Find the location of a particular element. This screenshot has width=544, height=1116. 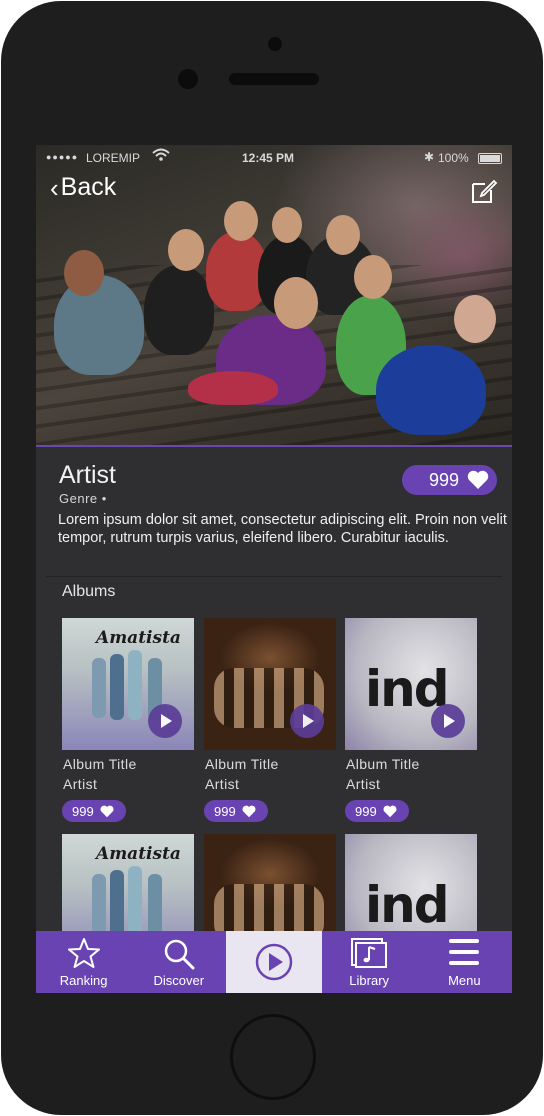

chevron-left-icon: ‹ is located at coordinates (54, 187).